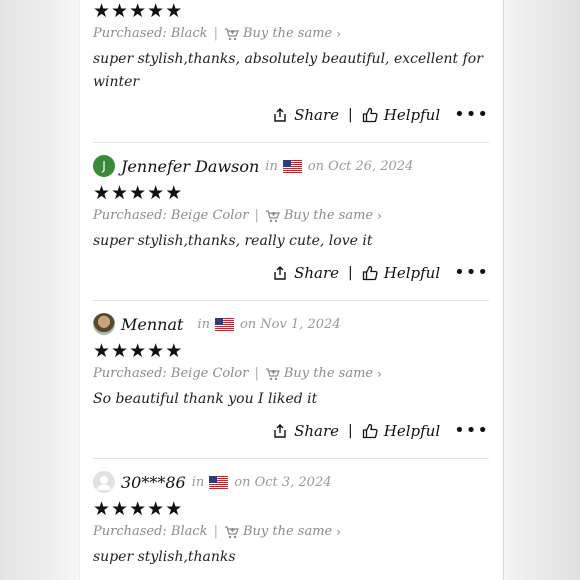  What do you see at coordinates (290, 324) in the screenshot?
I see `review-date: on Nov 1, 2024` at bounding box center [290, 324].